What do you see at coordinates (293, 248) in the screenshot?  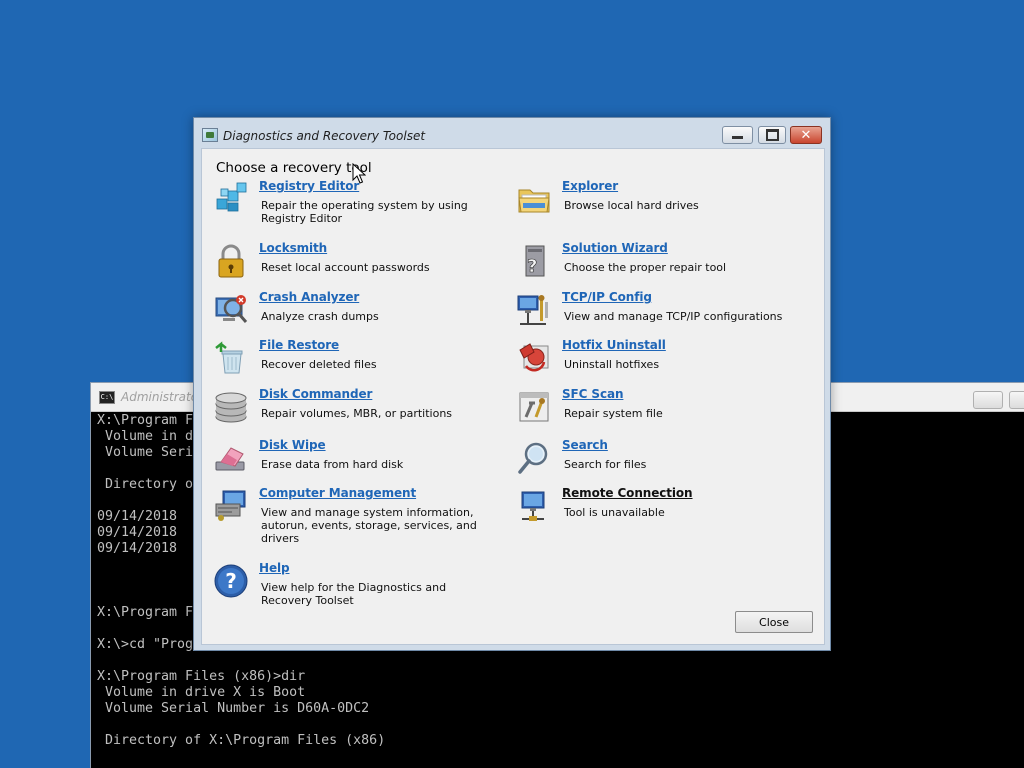 I see `tool-link-locksmith: Locksmith` at bounding box center [293, 248].